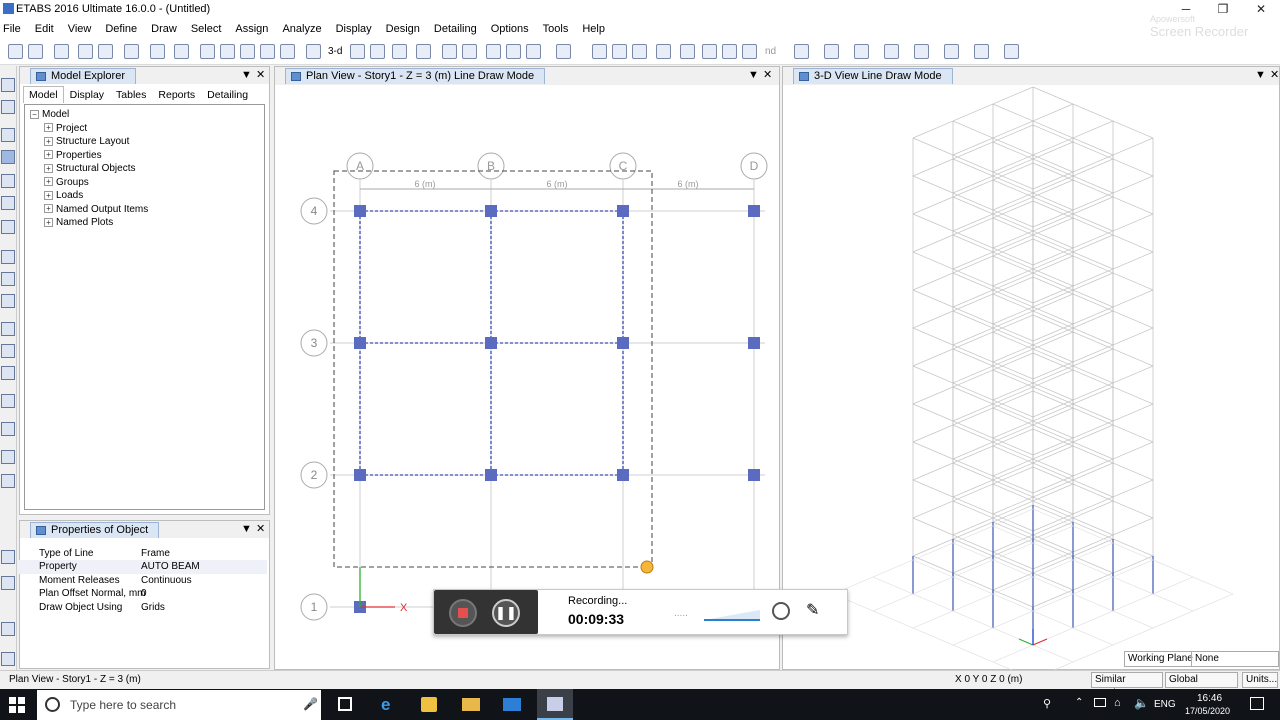 This screenshot has height=720, width=1280. What do you see at coordinates (8, 329) in the screenshot?
I see `draw-wall-icon` at bounding box center [8, 329].